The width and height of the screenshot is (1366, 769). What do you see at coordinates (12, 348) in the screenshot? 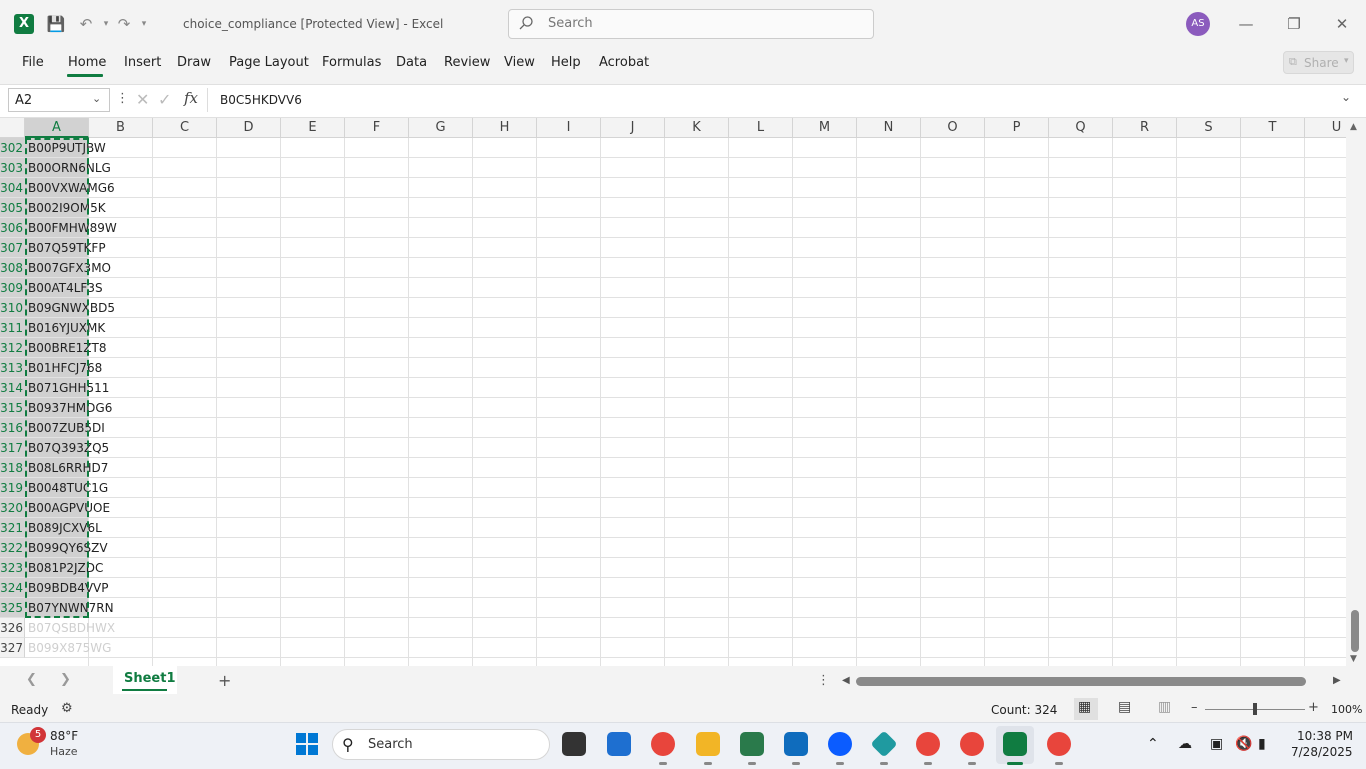
I see `row-header: 312` at bounding box center [12, 348].